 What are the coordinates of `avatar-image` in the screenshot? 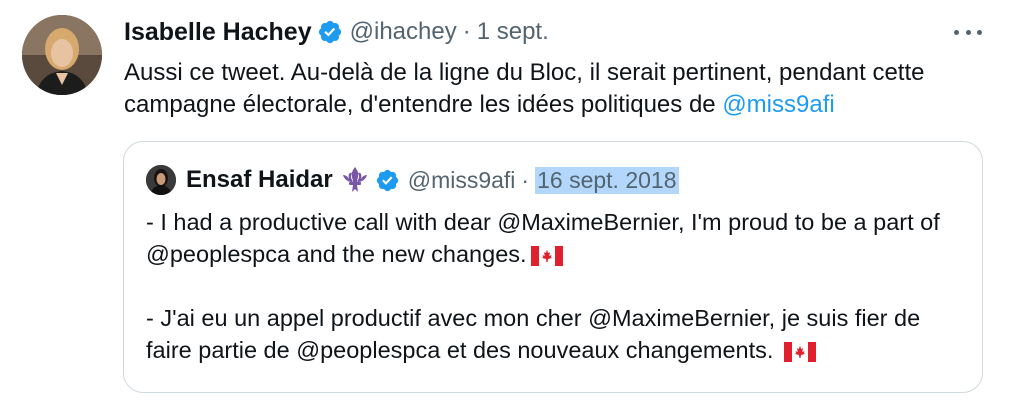 It's located at (62, 55).